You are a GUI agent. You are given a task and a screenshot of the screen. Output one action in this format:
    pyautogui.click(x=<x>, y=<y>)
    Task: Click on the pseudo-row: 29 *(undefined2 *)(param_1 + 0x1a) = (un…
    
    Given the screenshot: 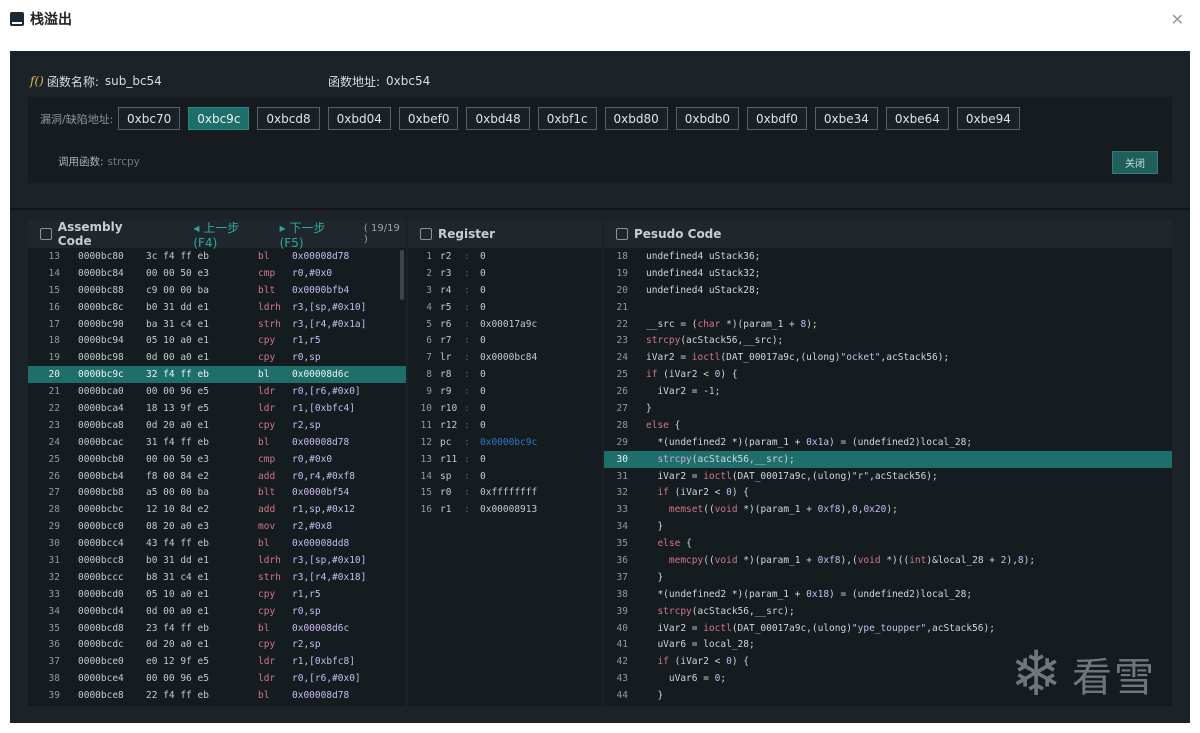 What is the action you would take?
    pyautogui.click(x=888, y=442)
    